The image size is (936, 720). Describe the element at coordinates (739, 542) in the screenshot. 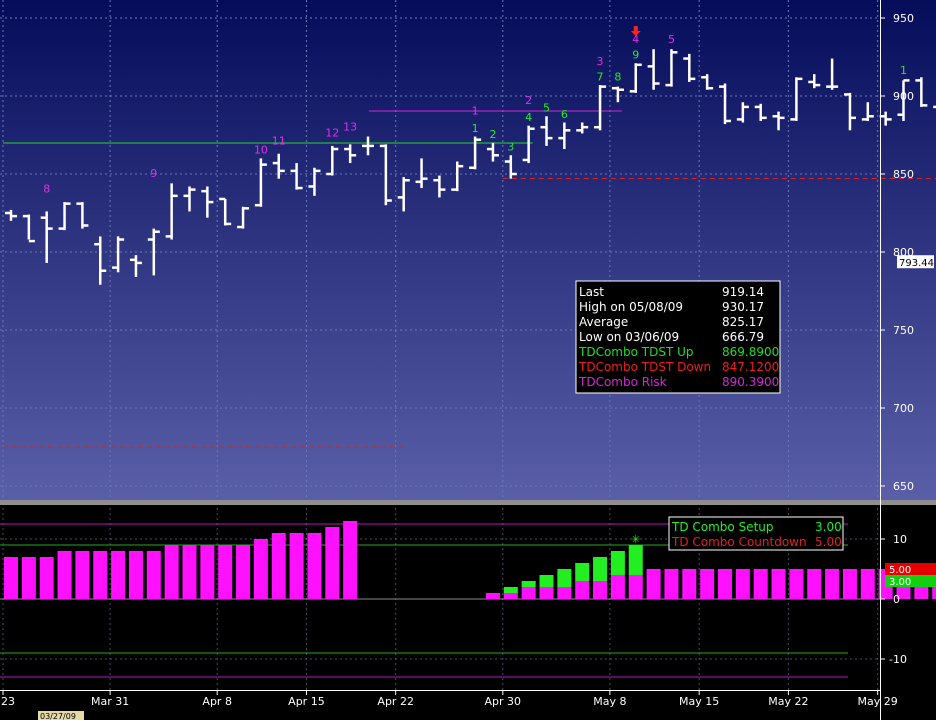

I see `legend-label: TD Combo Countdown` at that location.